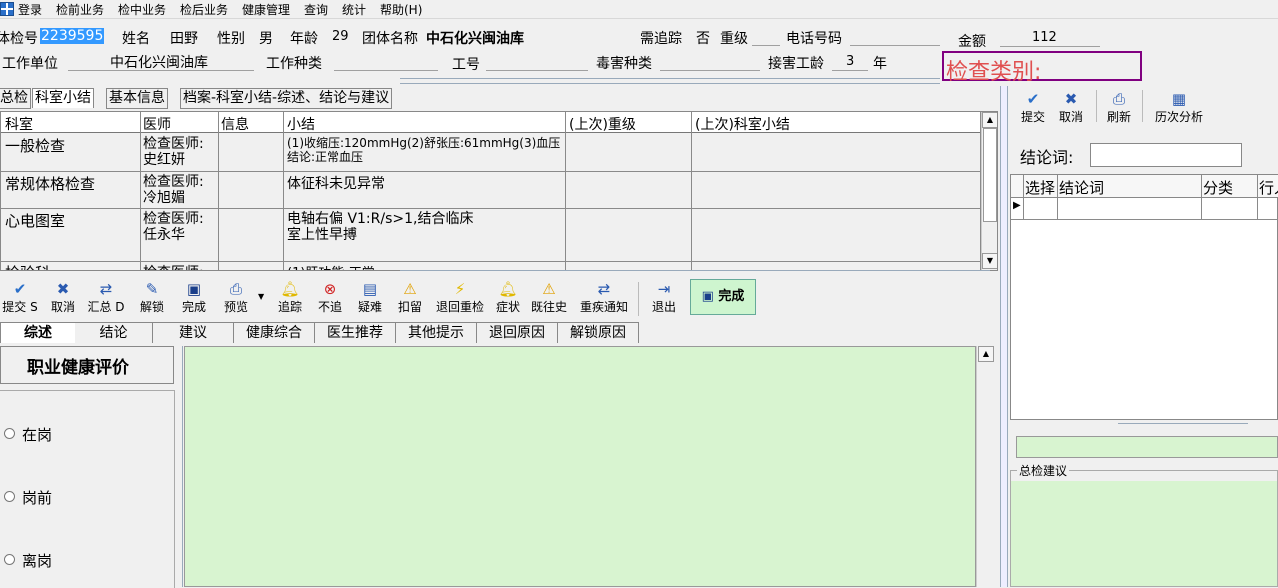 The width and height of the screenshot is (1278, 588). What do you see at coordinates (1144, 533) in the screenshot?
I see `advice-textarea` at bounding box center [1144, 533].